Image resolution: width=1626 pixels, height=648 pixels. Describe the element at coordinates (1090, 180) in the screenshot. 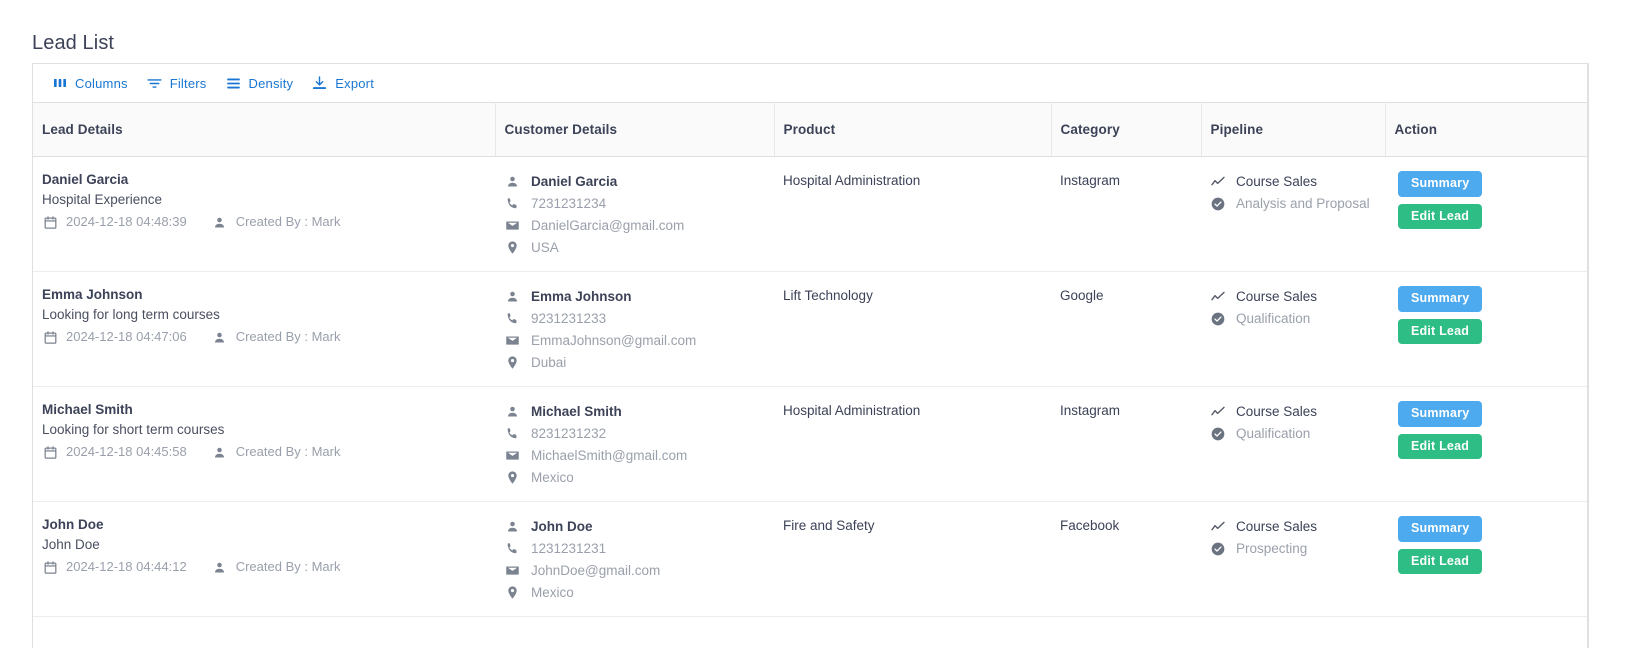

I see `category-value: Instagram` at that location.